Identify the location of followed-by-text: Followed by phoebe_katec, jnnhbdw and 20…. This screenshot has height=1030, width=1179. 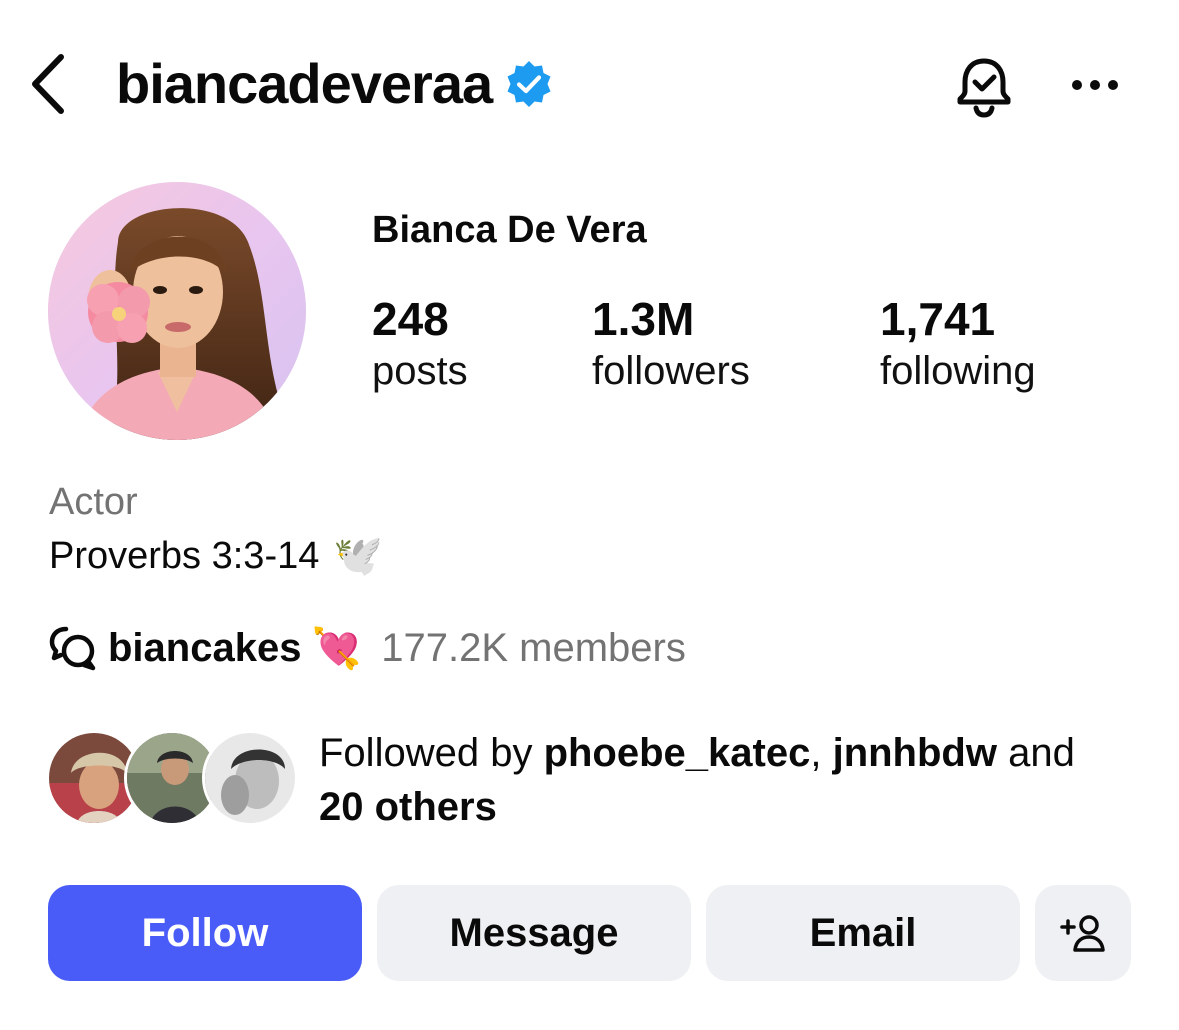
(734, 780).